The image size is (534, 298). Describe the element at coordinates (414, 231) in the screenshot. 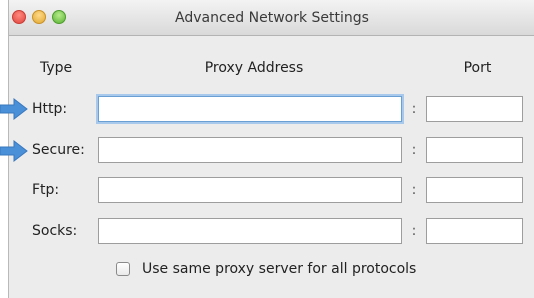

I see `socks-colon: :` at that location.